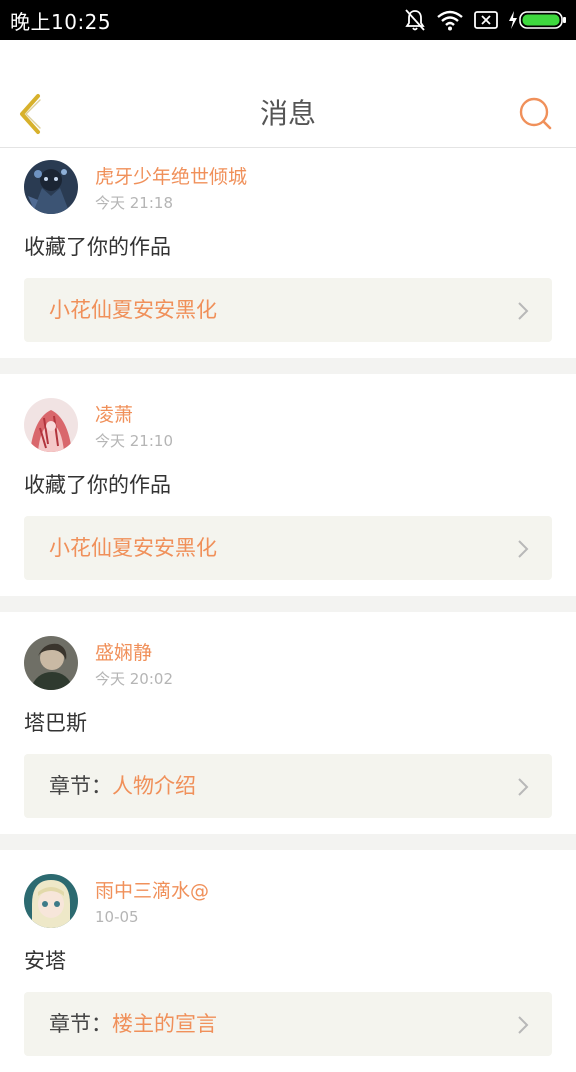  Describe the element at coordinates (61, 21) in the screenshot. I see `status-time: 晚上10:25` at that location.